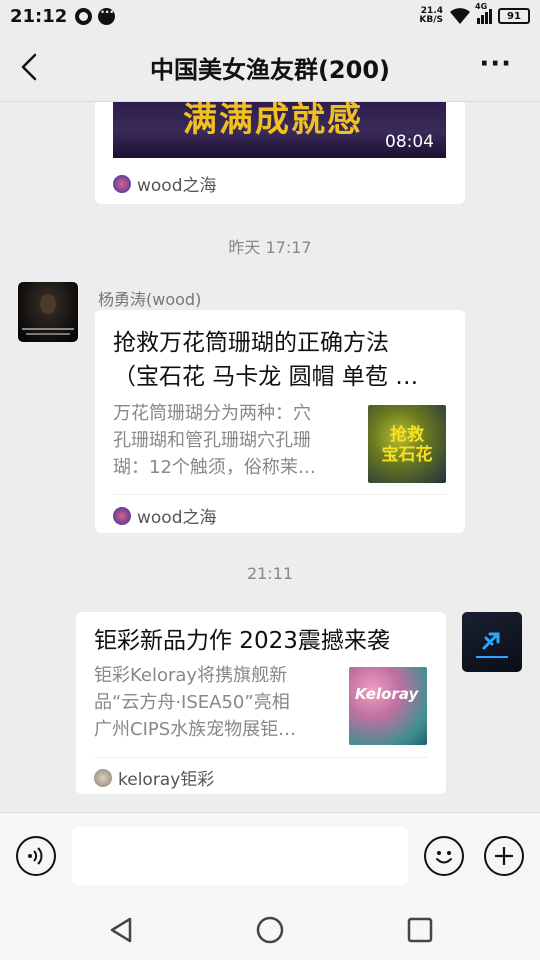  I want to click on more-options-button: ···, so click(495, 64).